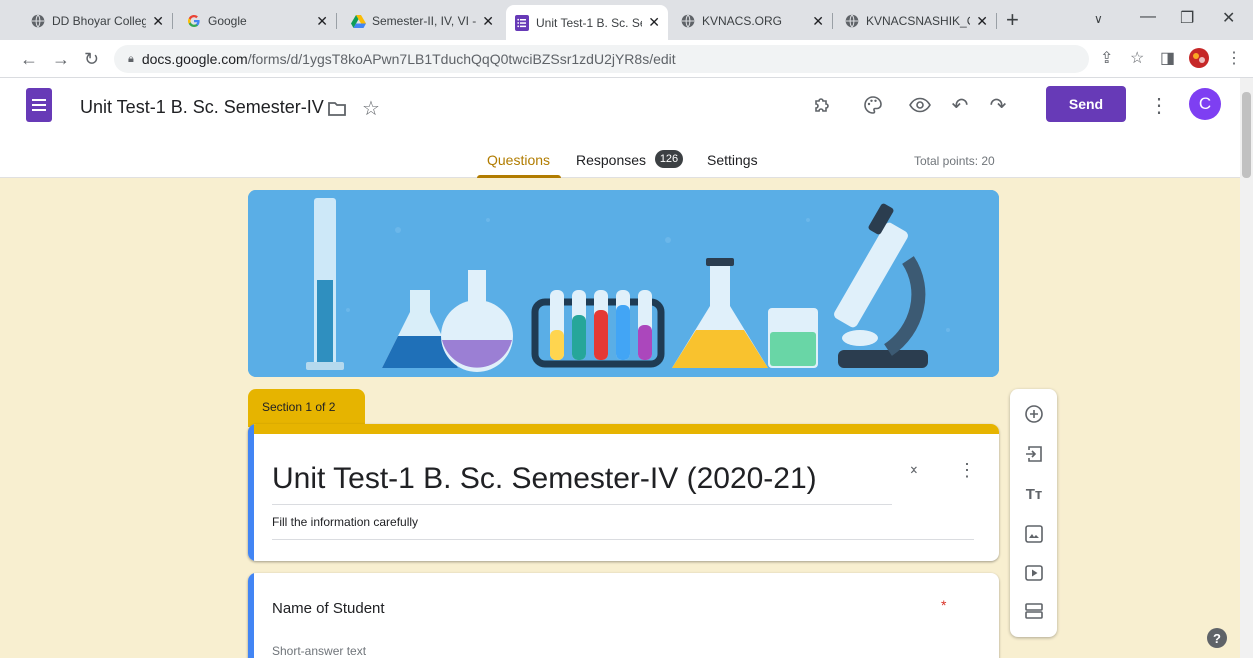  What do you see at coordinates (669, 159) in the screenshot?
I see `responses-count-badge: 126` at bounding box center [669, 159].